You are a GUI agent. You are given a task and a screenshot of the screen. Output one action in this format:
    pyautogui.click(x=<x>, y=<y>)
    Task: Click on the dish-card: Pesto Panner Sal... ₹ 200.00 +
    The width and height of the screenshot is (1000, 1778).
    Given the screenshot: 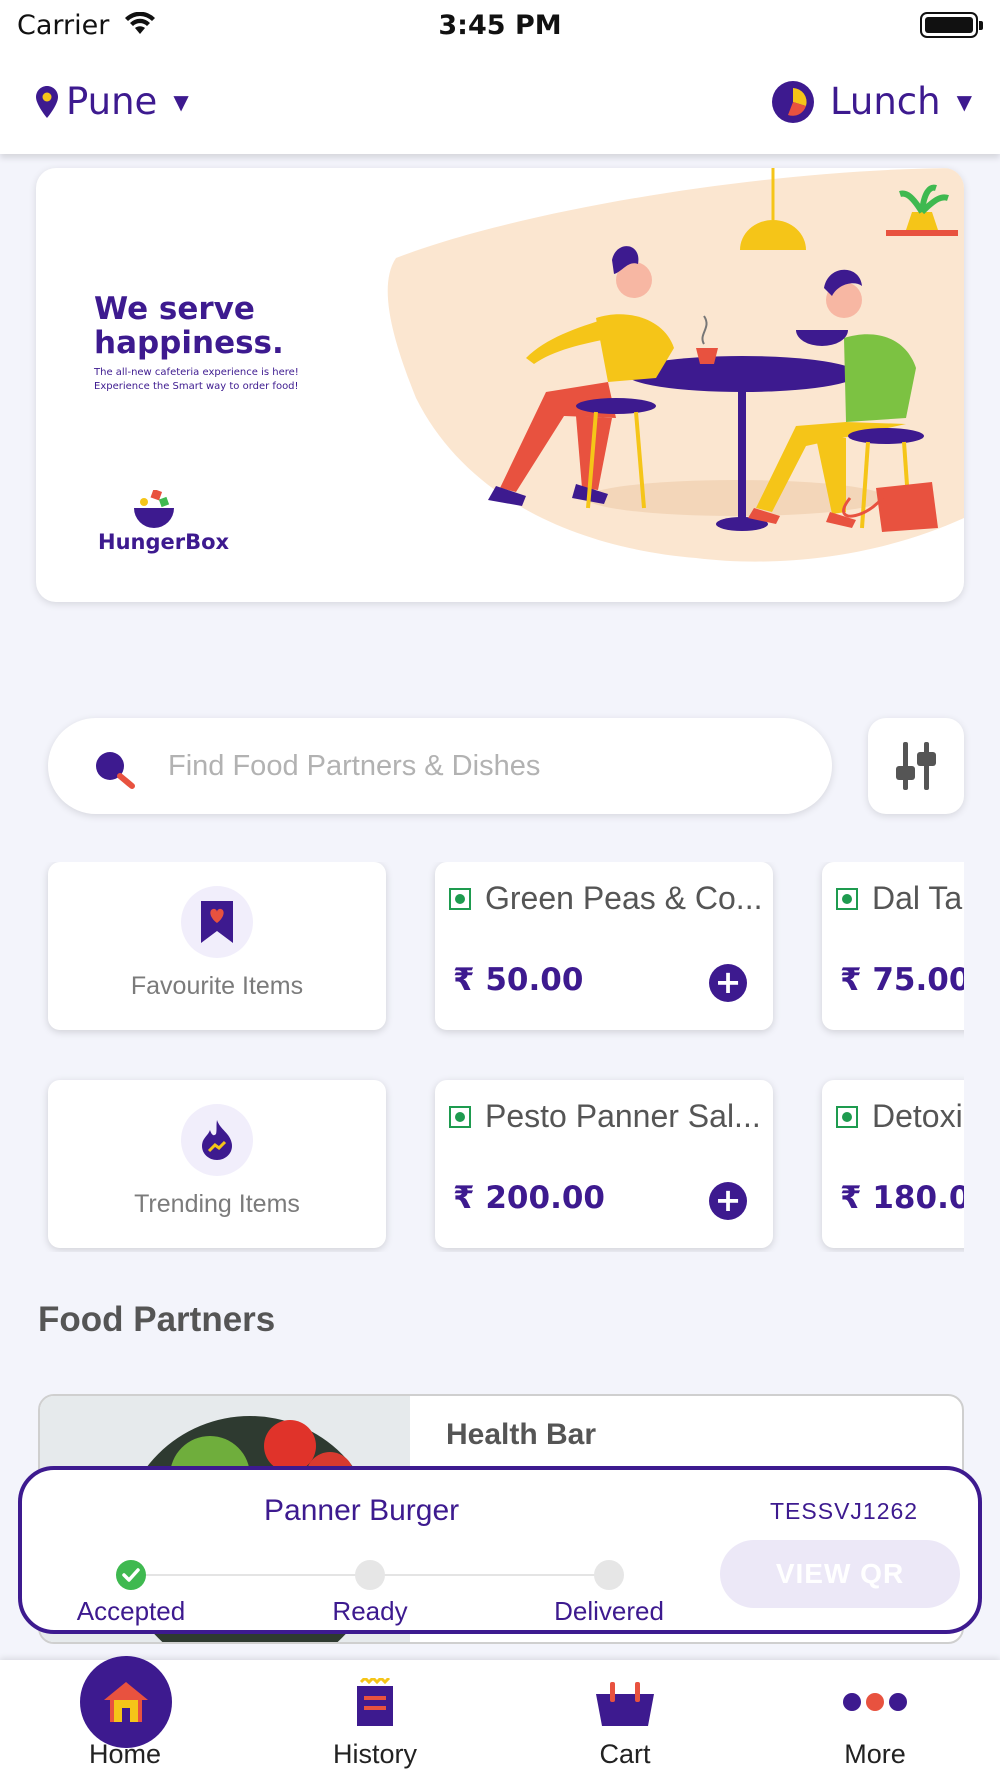 What is the action you would take?
    pyautogui.click(x=604, y=1164)
    